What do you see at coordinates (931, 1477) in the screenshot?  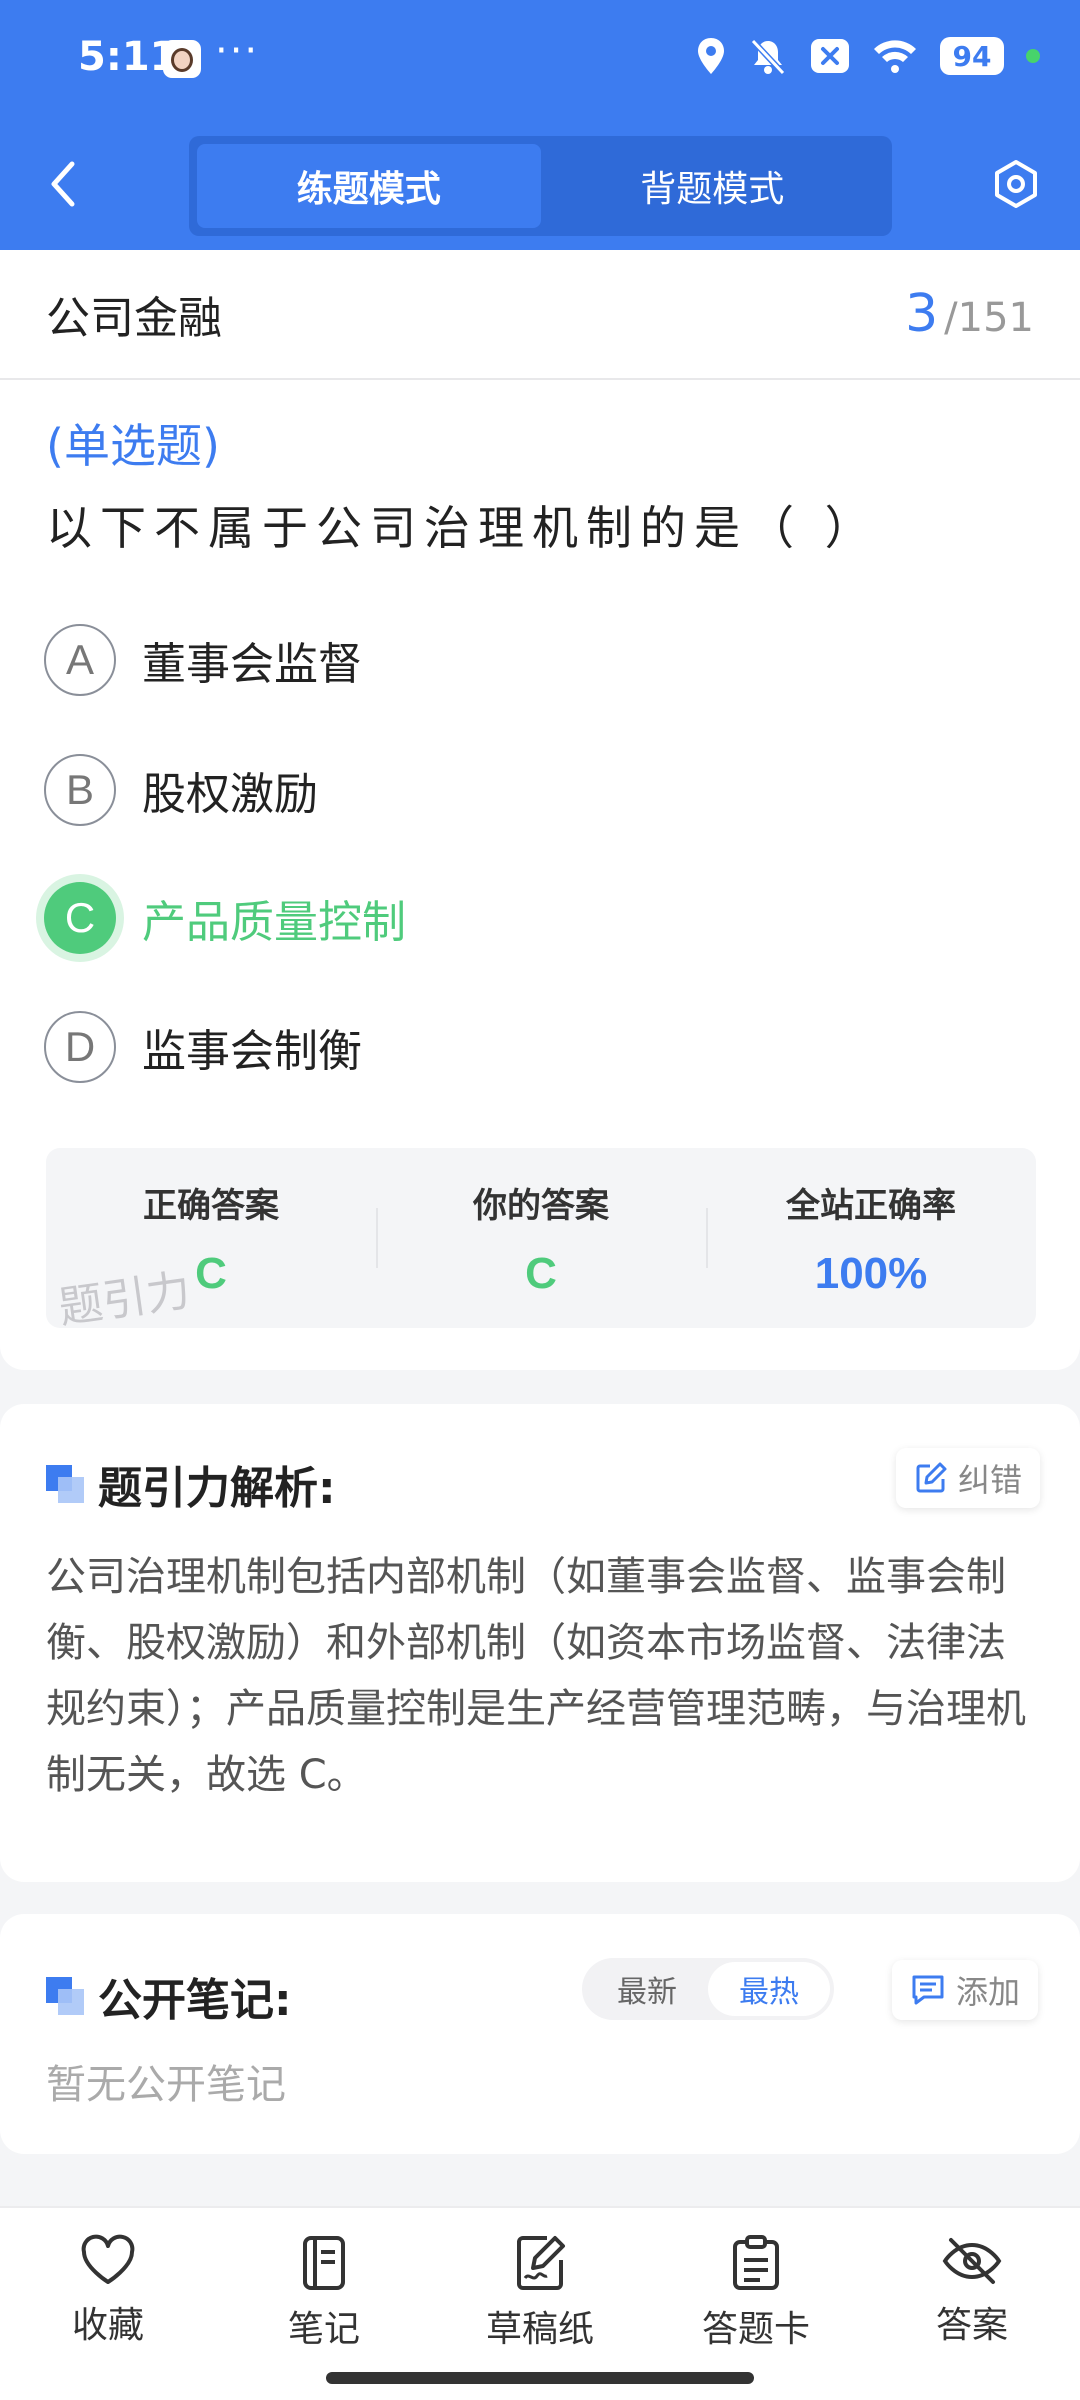 I see `edit-icon` at bounding box center [931, 1477].